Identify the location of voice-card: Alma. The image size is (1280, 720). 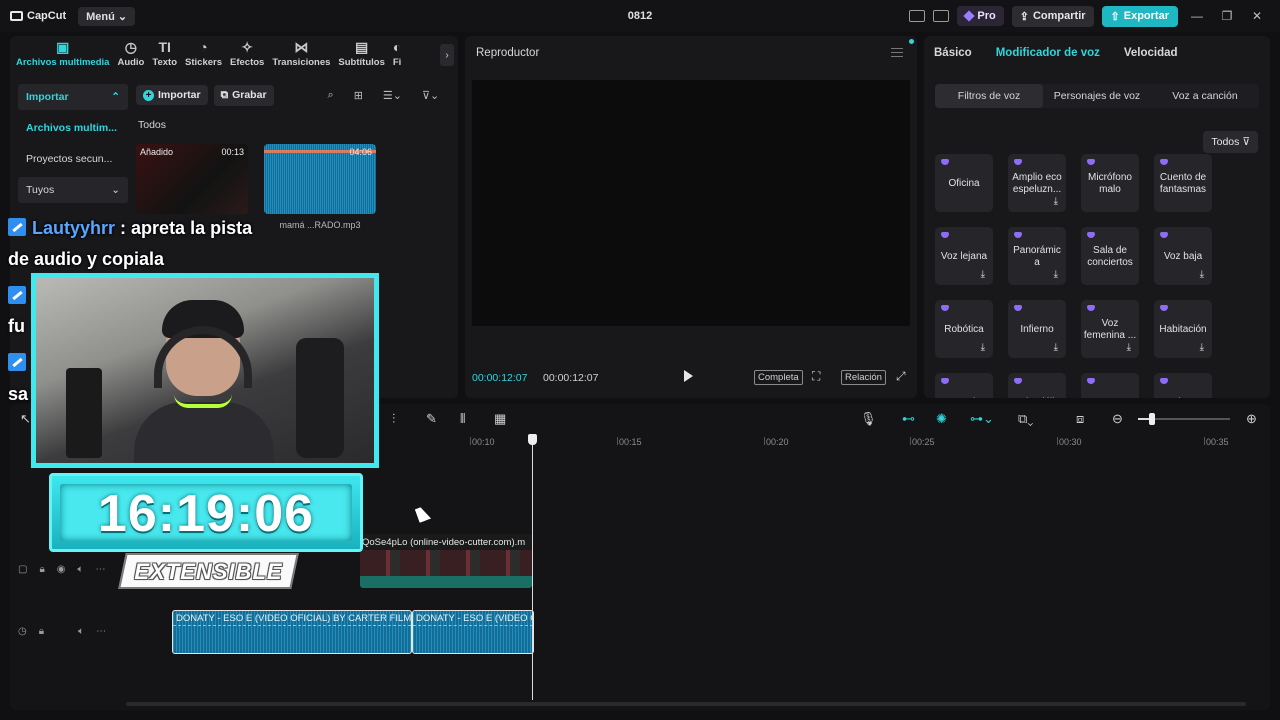
(1183, 385).